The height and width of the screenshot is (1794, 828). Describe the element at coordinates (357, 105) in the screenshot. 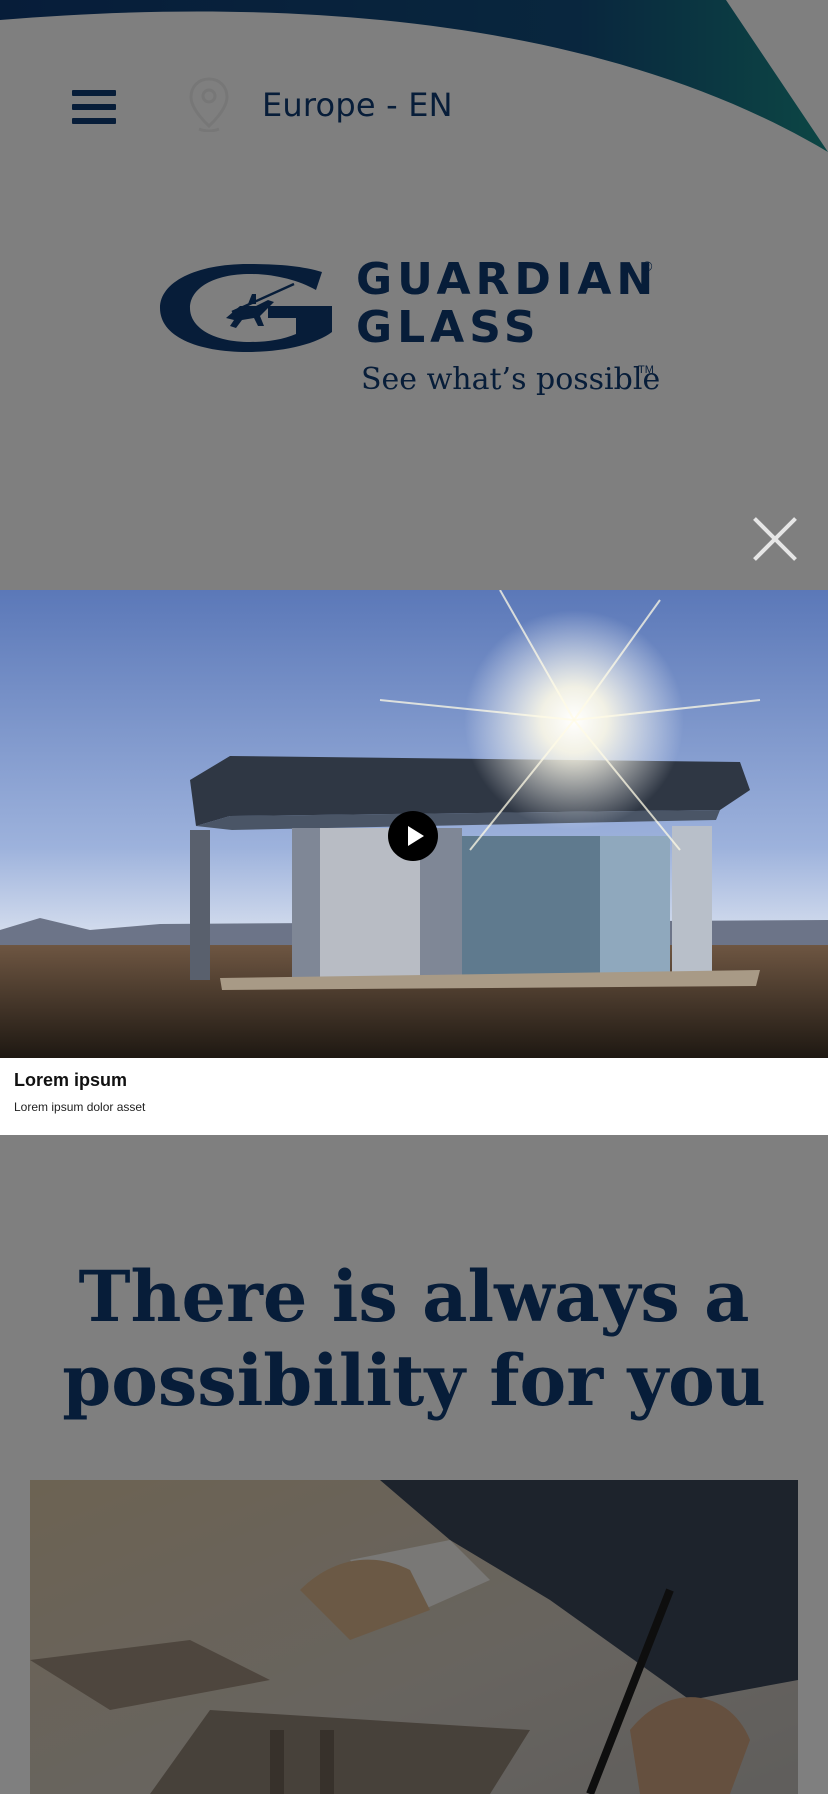

I see `region-selector: Europe - EN` at that location.